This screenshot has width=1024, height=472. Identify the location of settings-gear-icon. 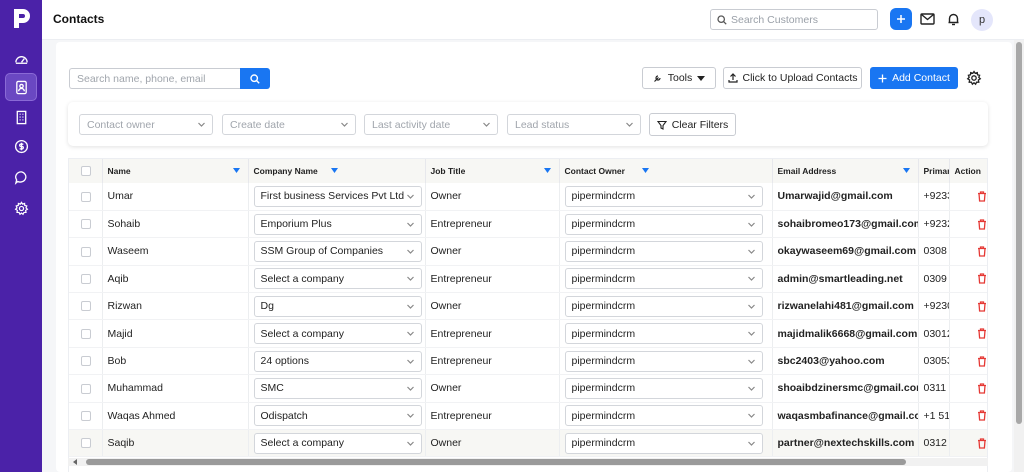
(21, 208).